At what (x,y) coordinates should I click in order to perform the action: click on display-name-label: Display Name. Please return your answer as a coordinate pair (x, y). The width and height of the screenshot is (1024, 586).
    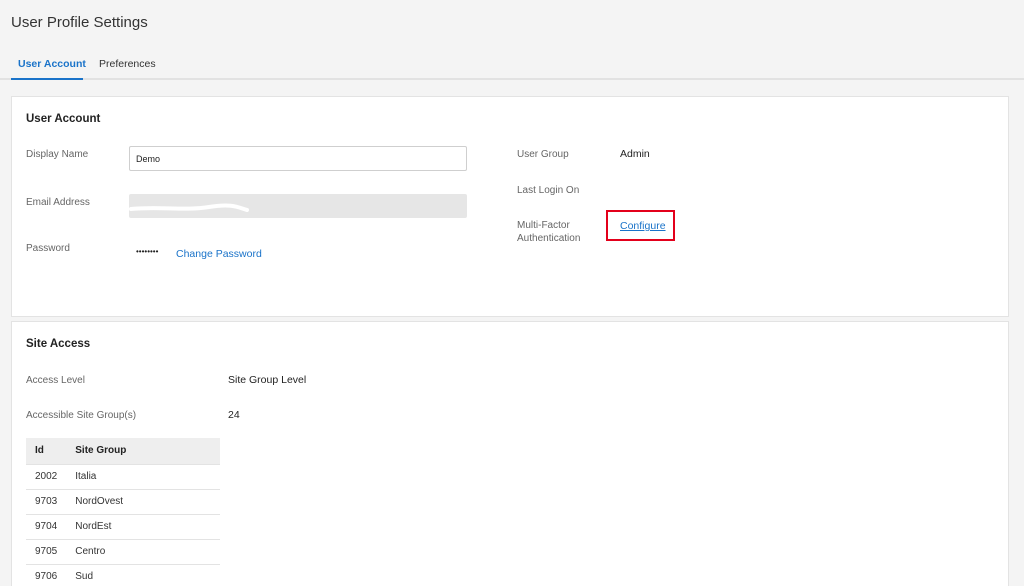
    Looking at the image, I should click on (57, 154).